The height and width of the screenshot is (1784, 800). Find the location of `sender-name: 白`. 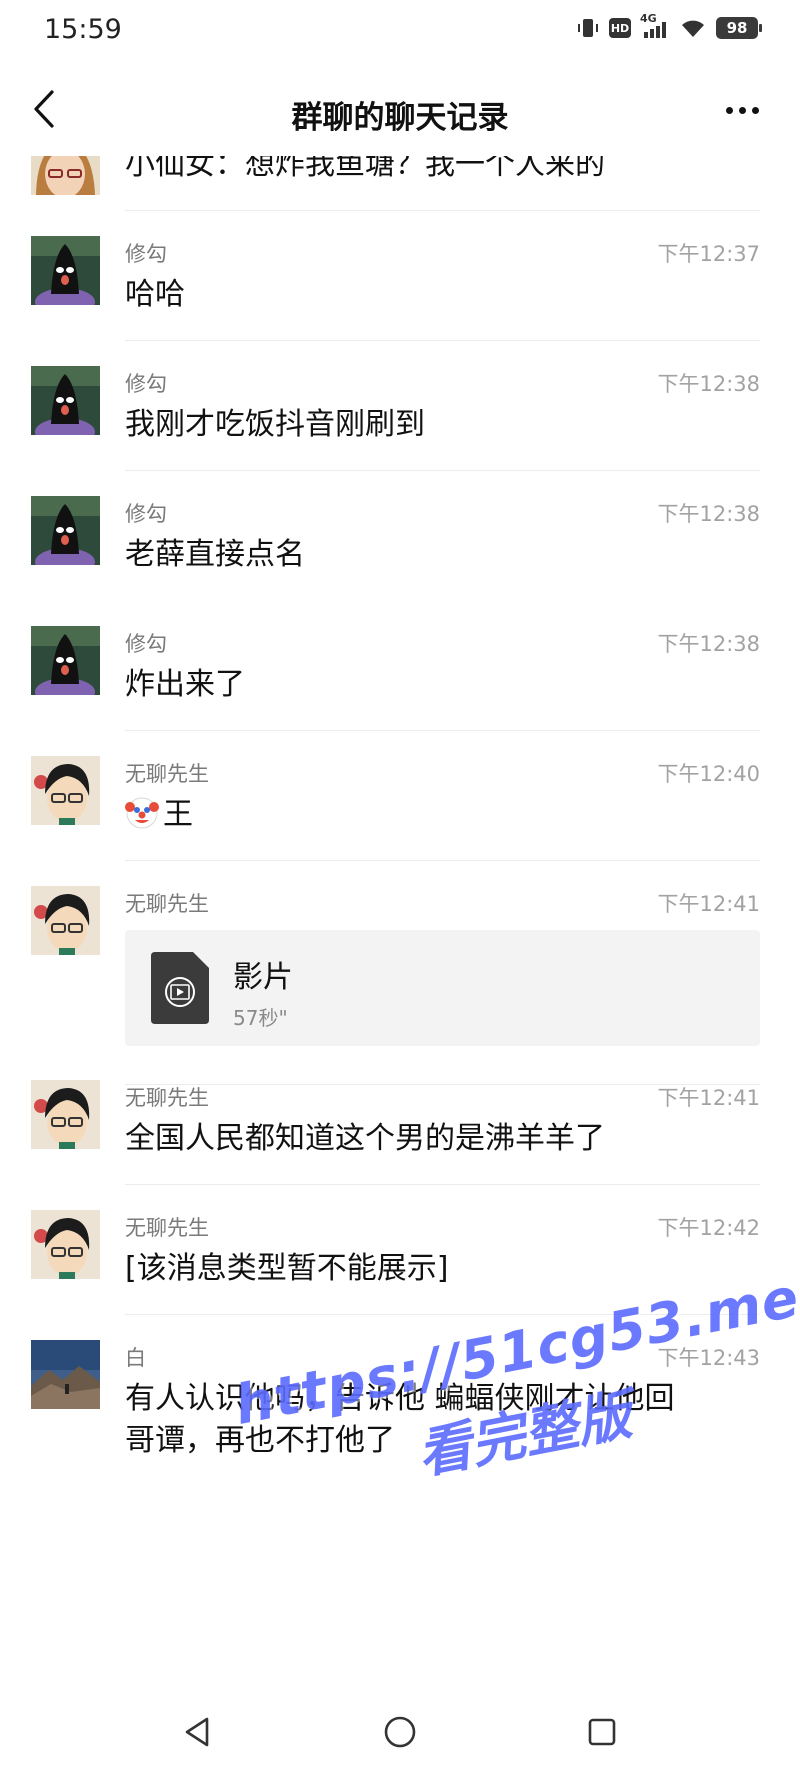

sender-name: 白 is located at coordinates (135, 1357).